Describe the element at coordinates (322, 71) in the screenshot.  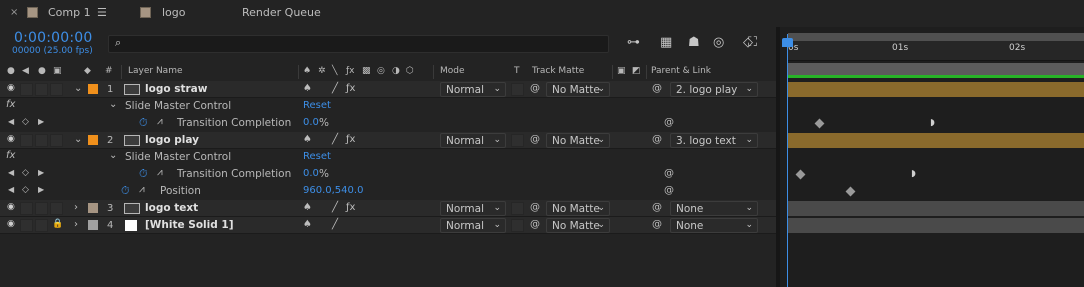
I see `collapse-icon: ✲` at that location.